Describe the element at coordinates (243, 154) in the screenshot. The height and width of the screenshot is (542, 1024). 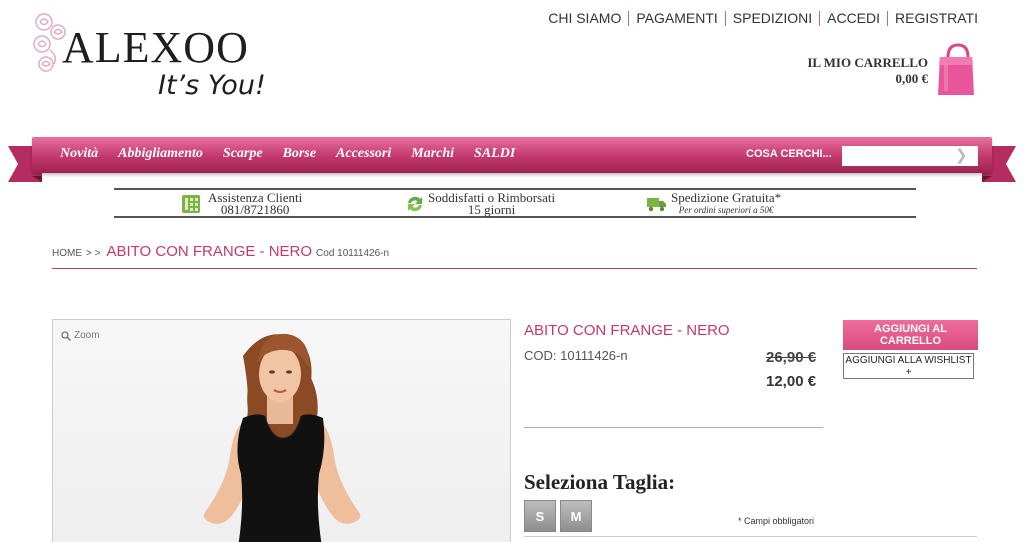
I see `nav-scarpe: Scarpe` at that location.